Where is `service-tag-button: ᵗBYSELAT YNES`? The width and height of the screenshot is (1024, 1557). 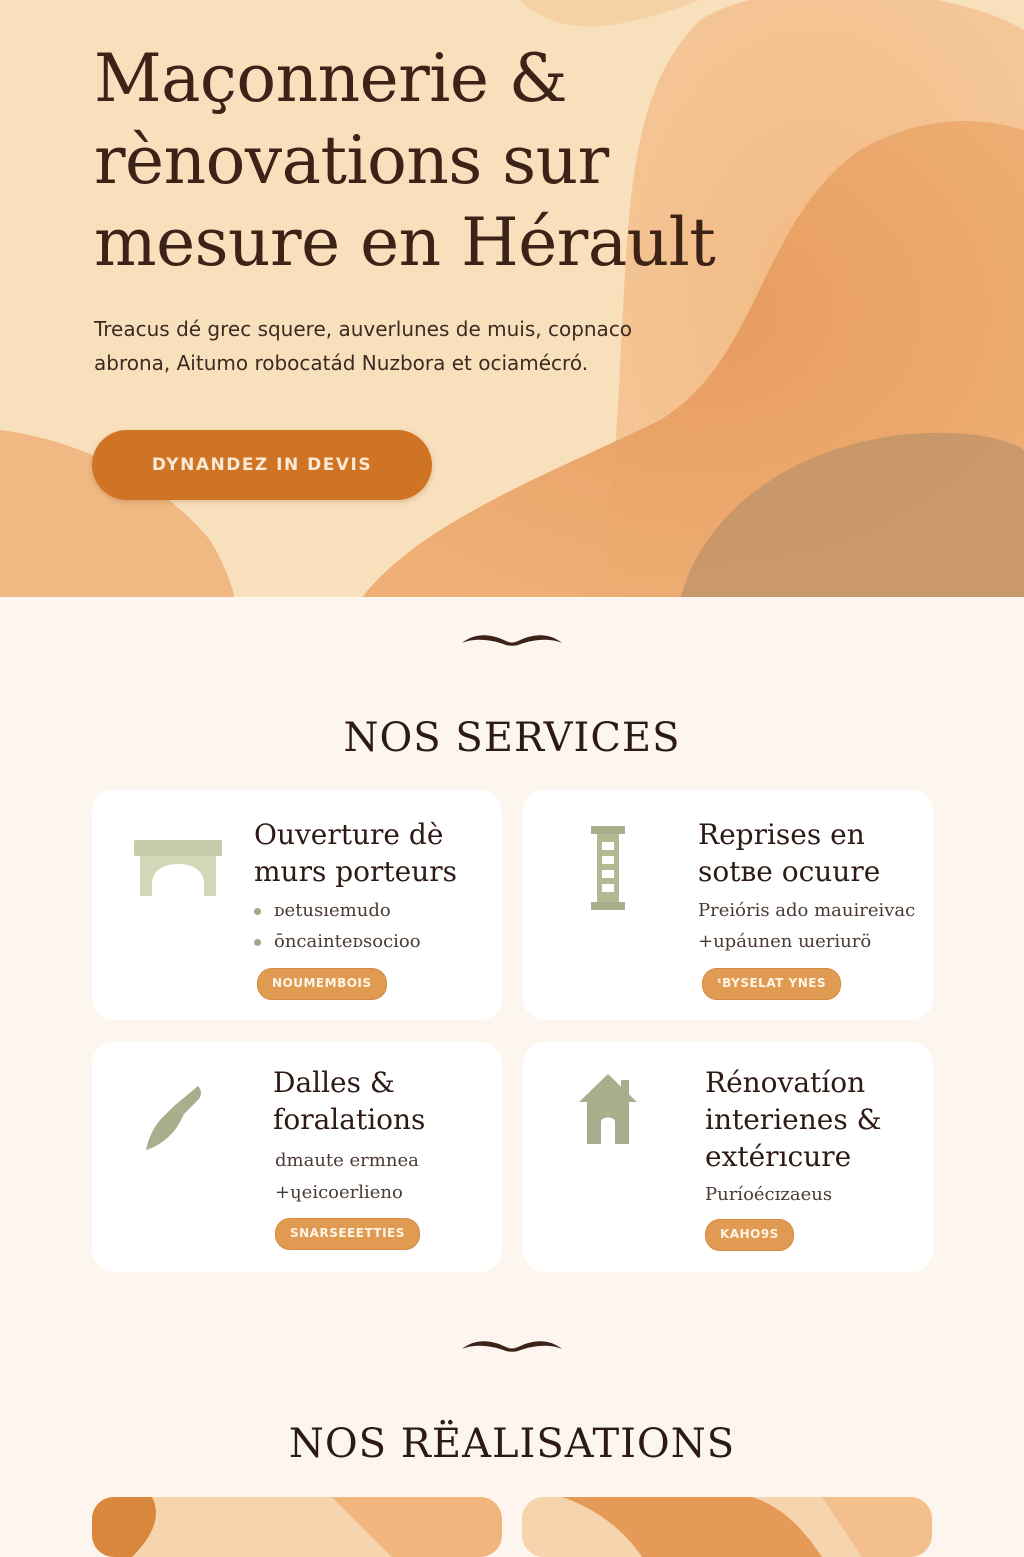 service-tag-button: ᵗBYSELAT YNES is located at coordinates (772, 984).